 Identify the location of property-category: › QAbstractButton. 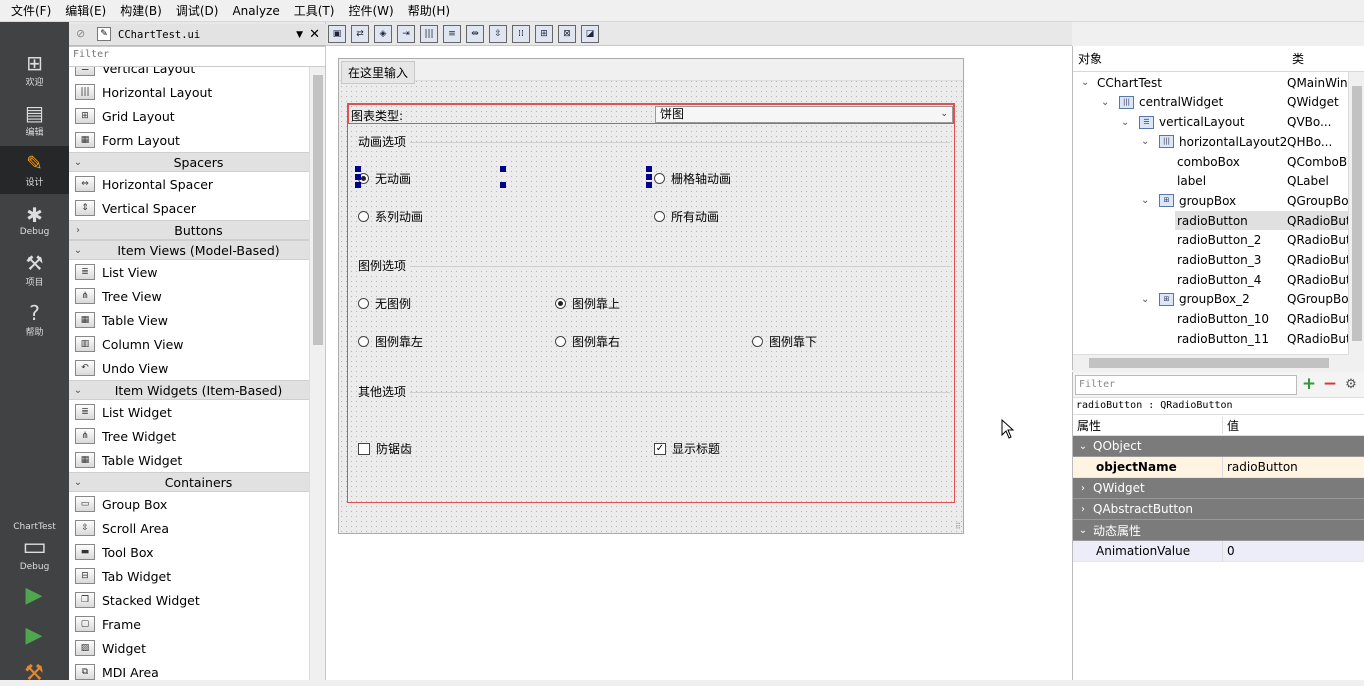
(1218, 509).